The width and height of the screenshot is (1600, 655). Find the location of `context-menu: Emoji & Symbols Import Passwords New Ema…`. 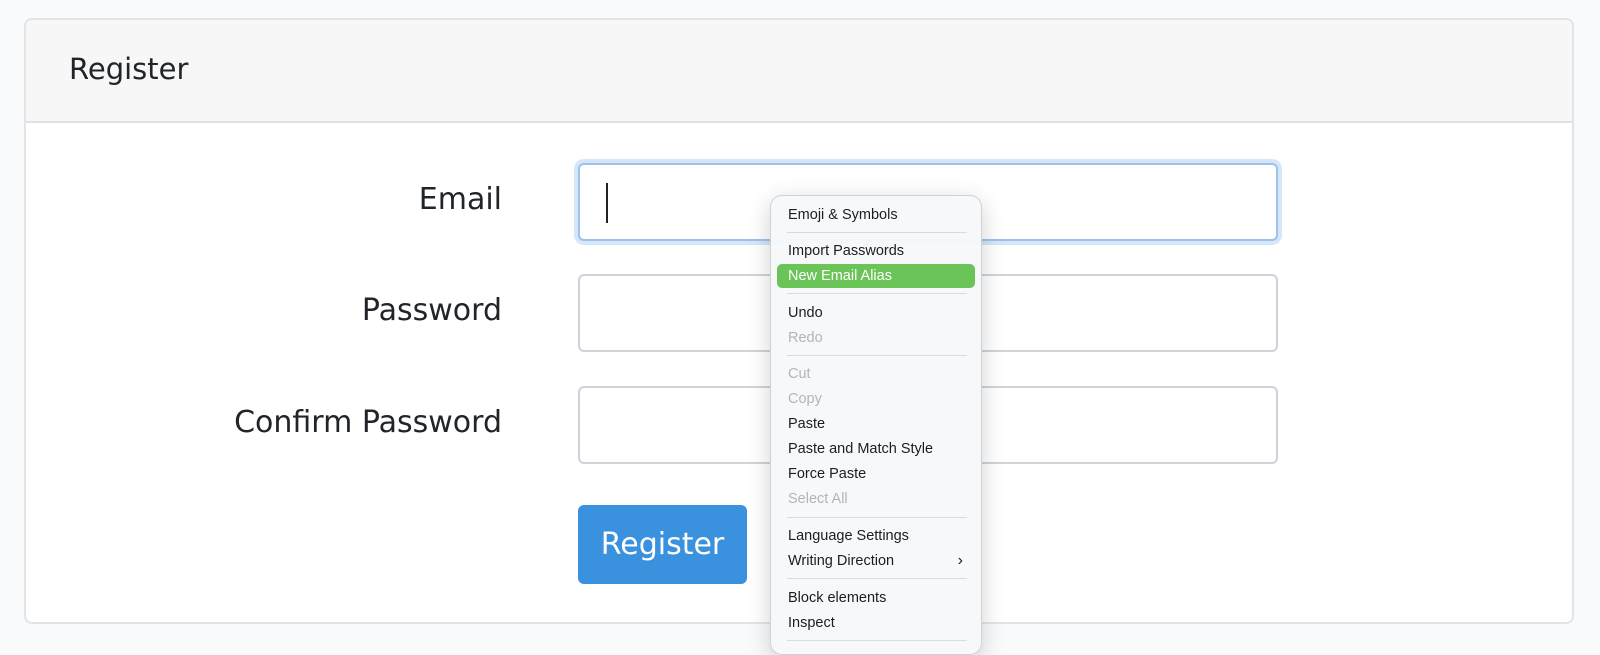

context-menu: Emoji & Symbols Import Passwords New Ema… is located at coordinates (876, 425).